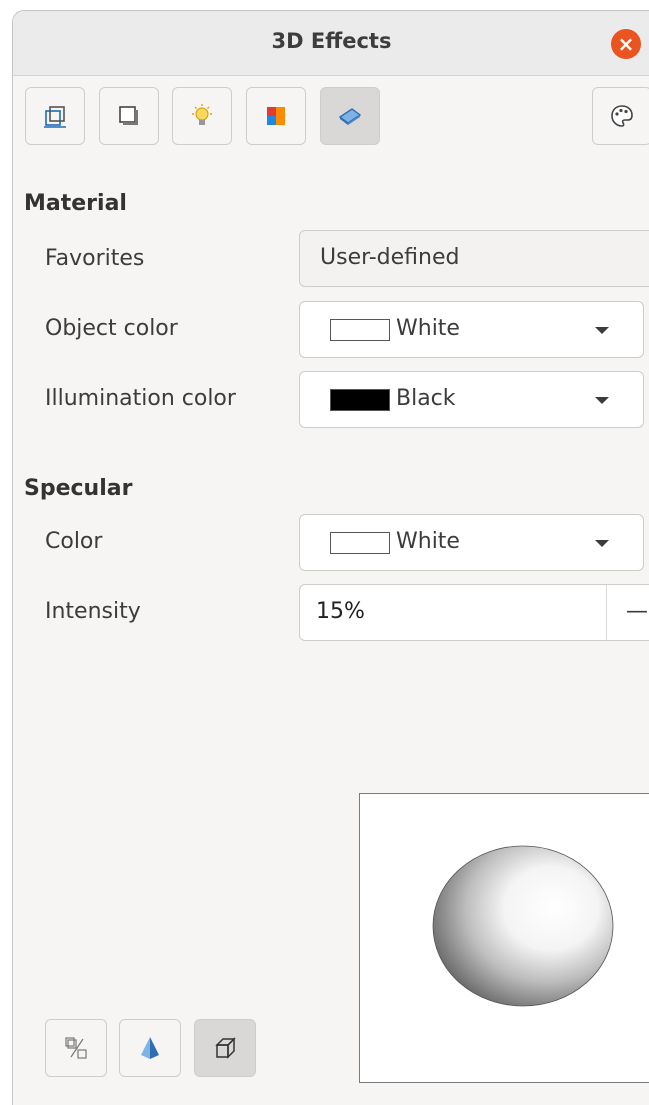  Describe the element at coordinates (523, 926) in the screenshot. I see `sphere-preview-icon` at that location.